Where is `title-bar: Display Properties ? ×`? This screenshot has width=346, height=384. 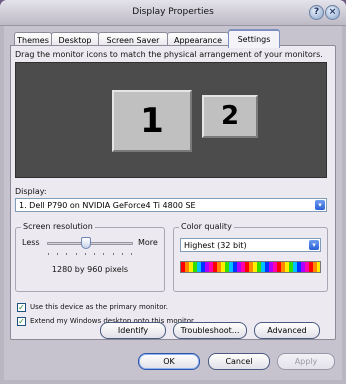 title-bar: Display Properties ? × is located at coordinates (173, 13).